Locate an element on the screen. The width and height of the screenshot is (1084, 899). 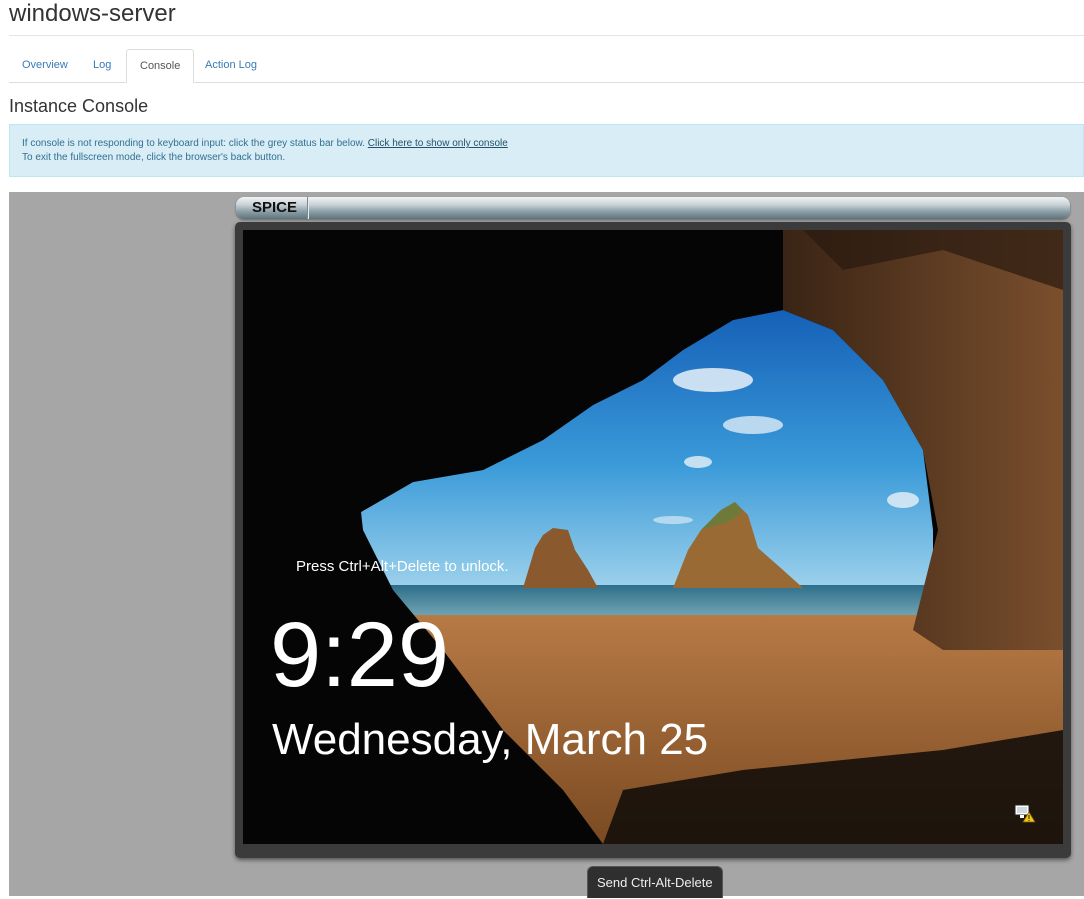
tab-overview: Overview is located at coordinates (45, 65).